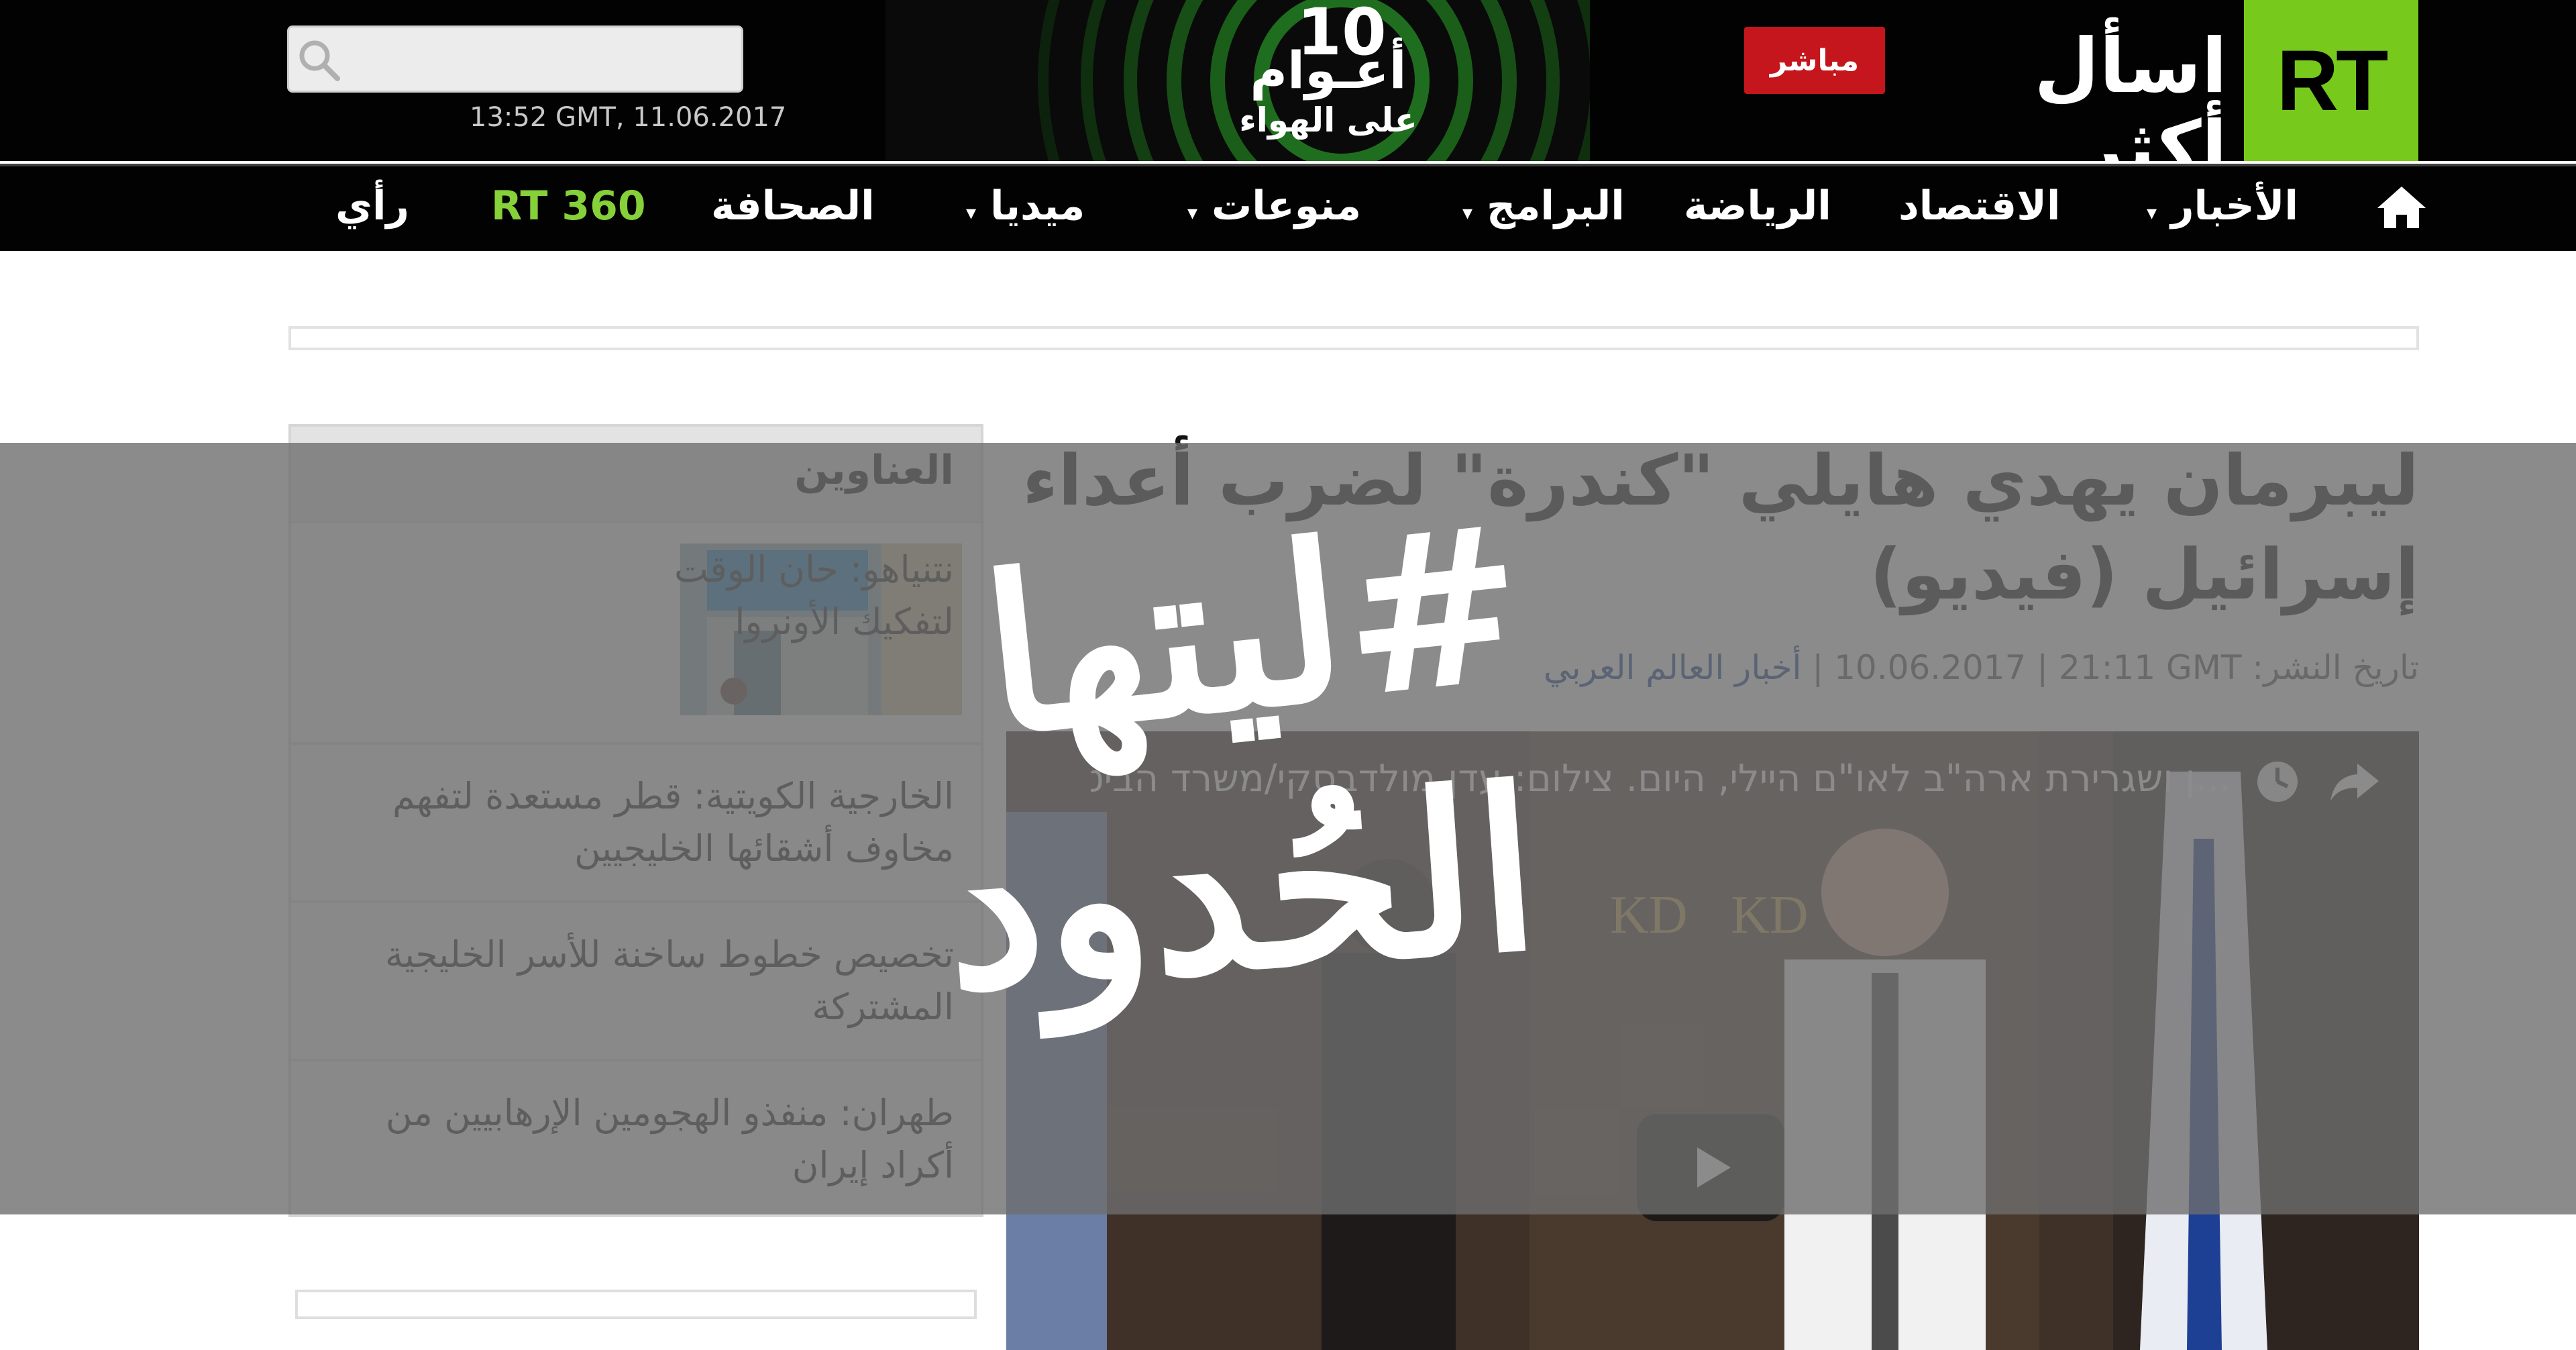  Describe the element at coordinates (1353, 338) in the screenshot. I see `ad-placeholder-bar` at that location.